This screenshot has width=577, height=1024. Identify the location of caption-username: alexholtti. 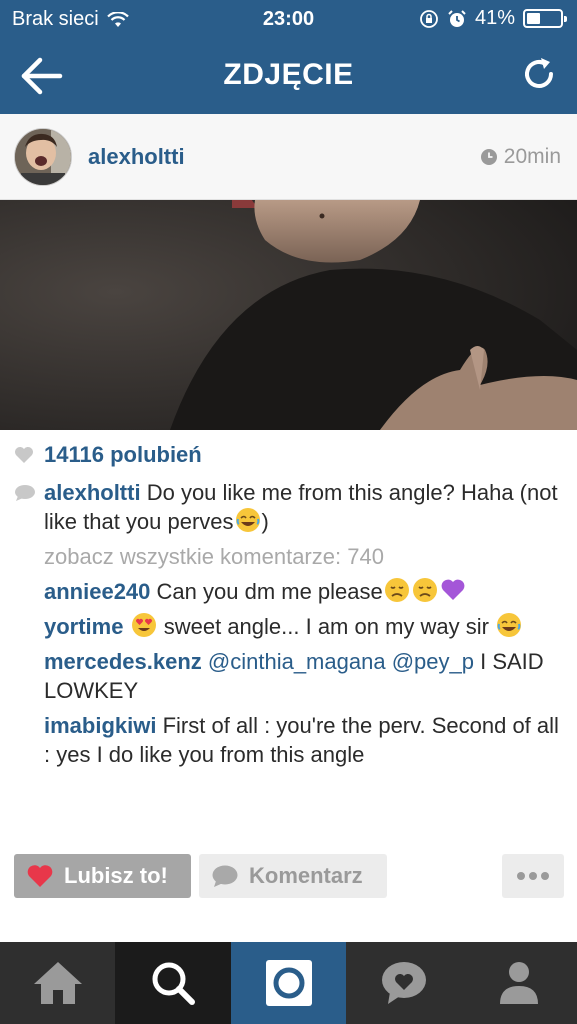
(92, 492).